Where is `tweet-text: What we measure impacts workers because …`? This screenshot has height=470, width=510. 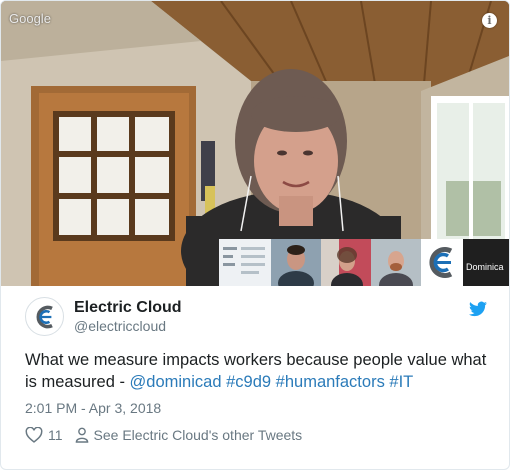 tweet-text: What we measure impacts workers because … is located at coordinates (260, 371).